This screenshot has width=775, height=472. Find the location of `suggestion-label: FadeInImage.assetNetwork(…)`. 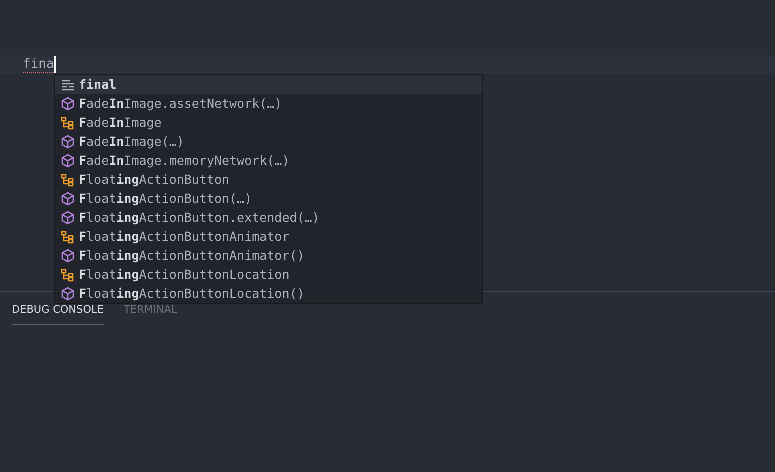

suggestion-label: FadeInImage.assetNetwork(…) is located at coordinates (180, 103).